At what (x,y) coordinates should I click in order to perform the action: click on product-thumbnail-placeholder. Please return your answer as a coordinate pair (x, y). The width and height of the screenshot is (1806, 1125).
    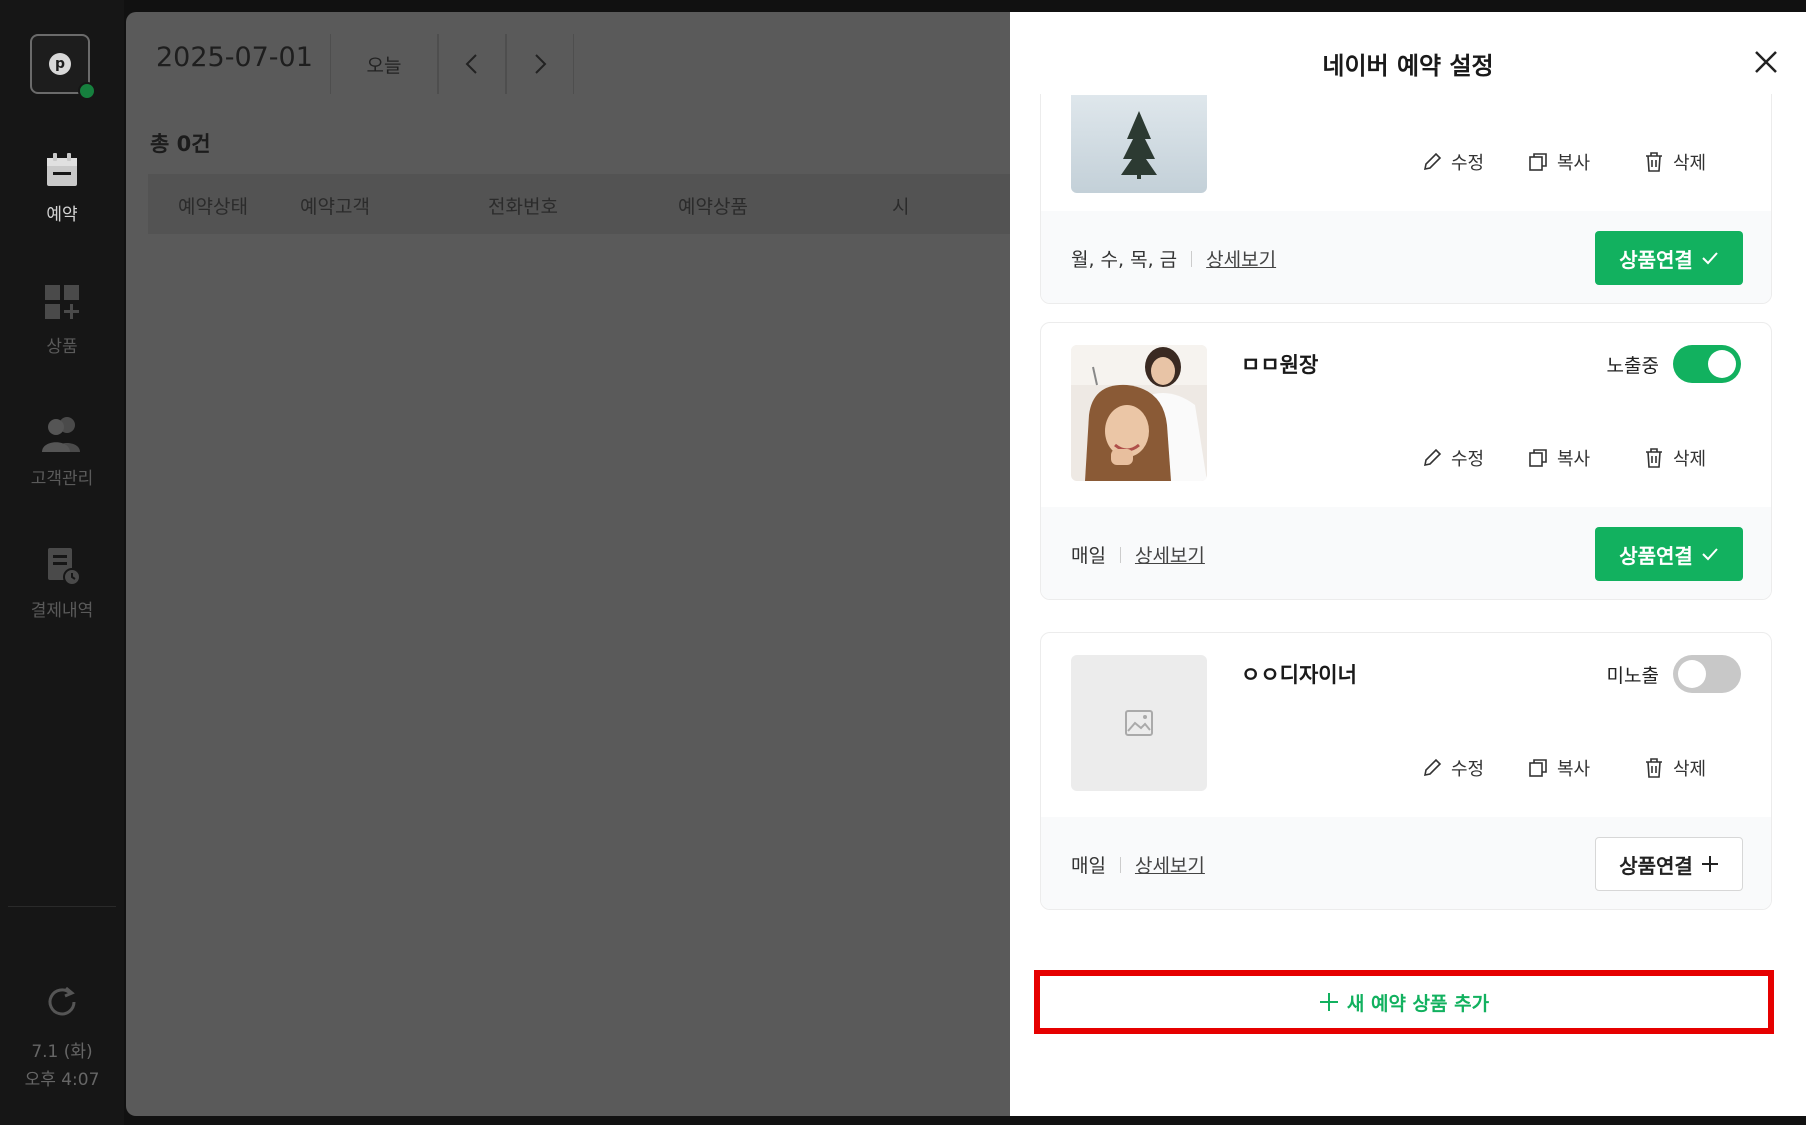
    Looking at the image, I should click on (1139, 723).